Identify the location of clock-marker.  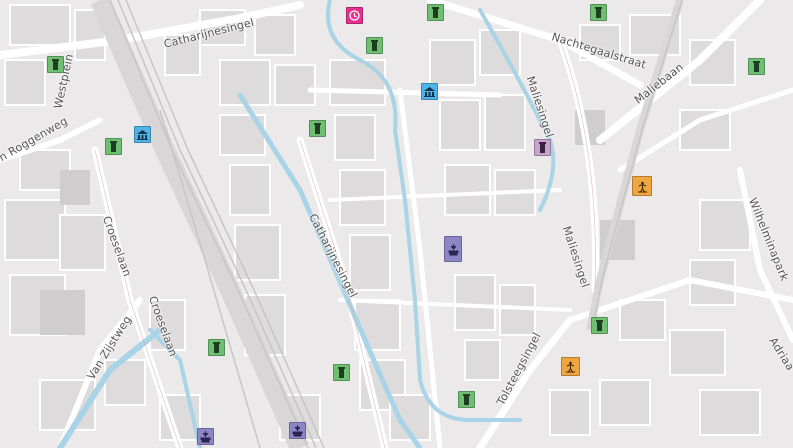
(354, 15).